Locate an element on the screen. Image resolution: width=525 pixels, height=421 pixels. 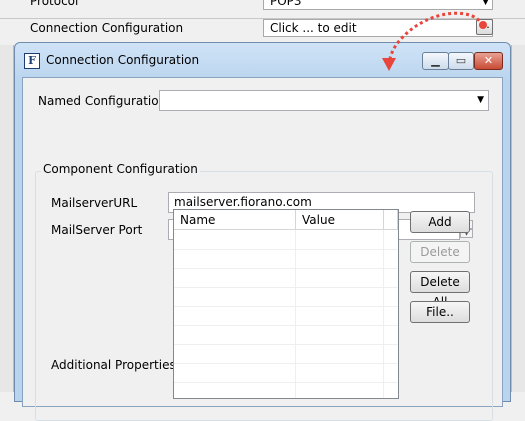
protocol-label: Protocol is located at coordinates (54, 4).